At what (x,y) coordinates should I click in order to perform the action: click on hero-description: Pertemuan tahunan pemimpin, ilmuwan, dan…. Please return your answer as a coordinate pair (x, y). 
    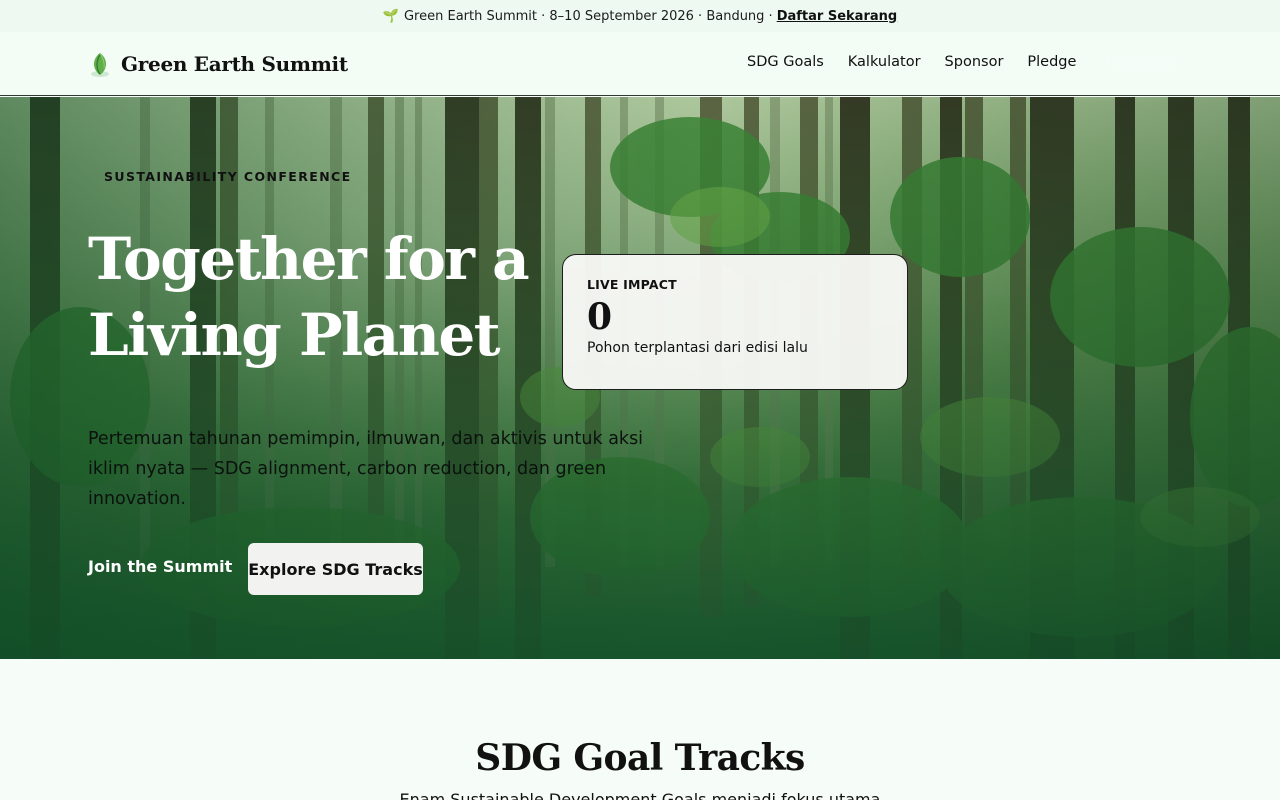
    Looking at the image, I should click on (366, 469).